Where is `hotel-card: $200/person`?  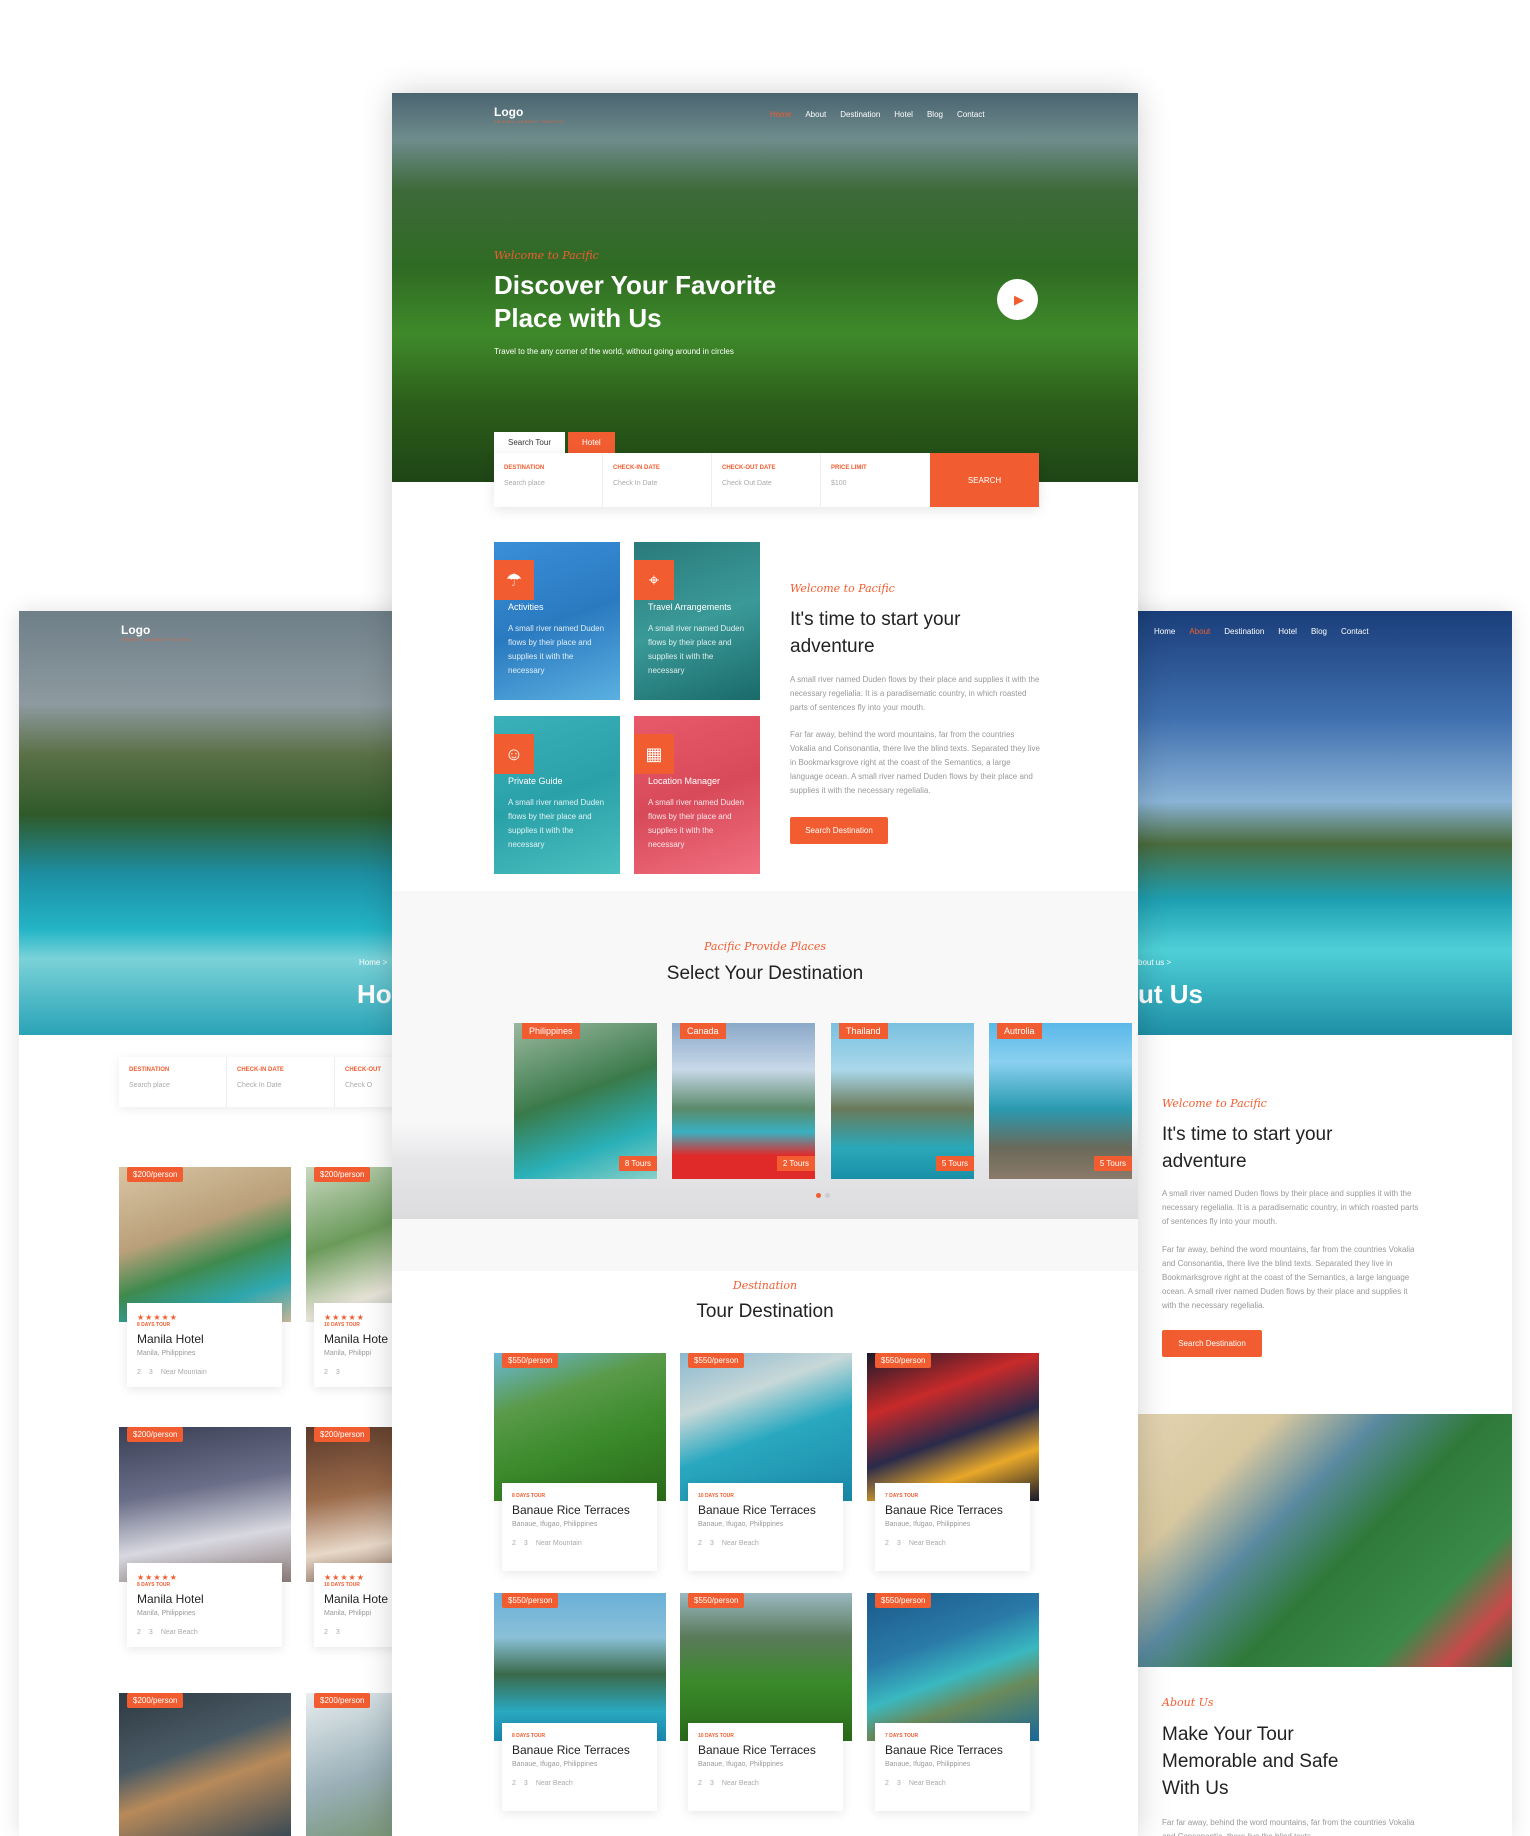
hotel-card: $200/person is located at coordinates (205, 1760).